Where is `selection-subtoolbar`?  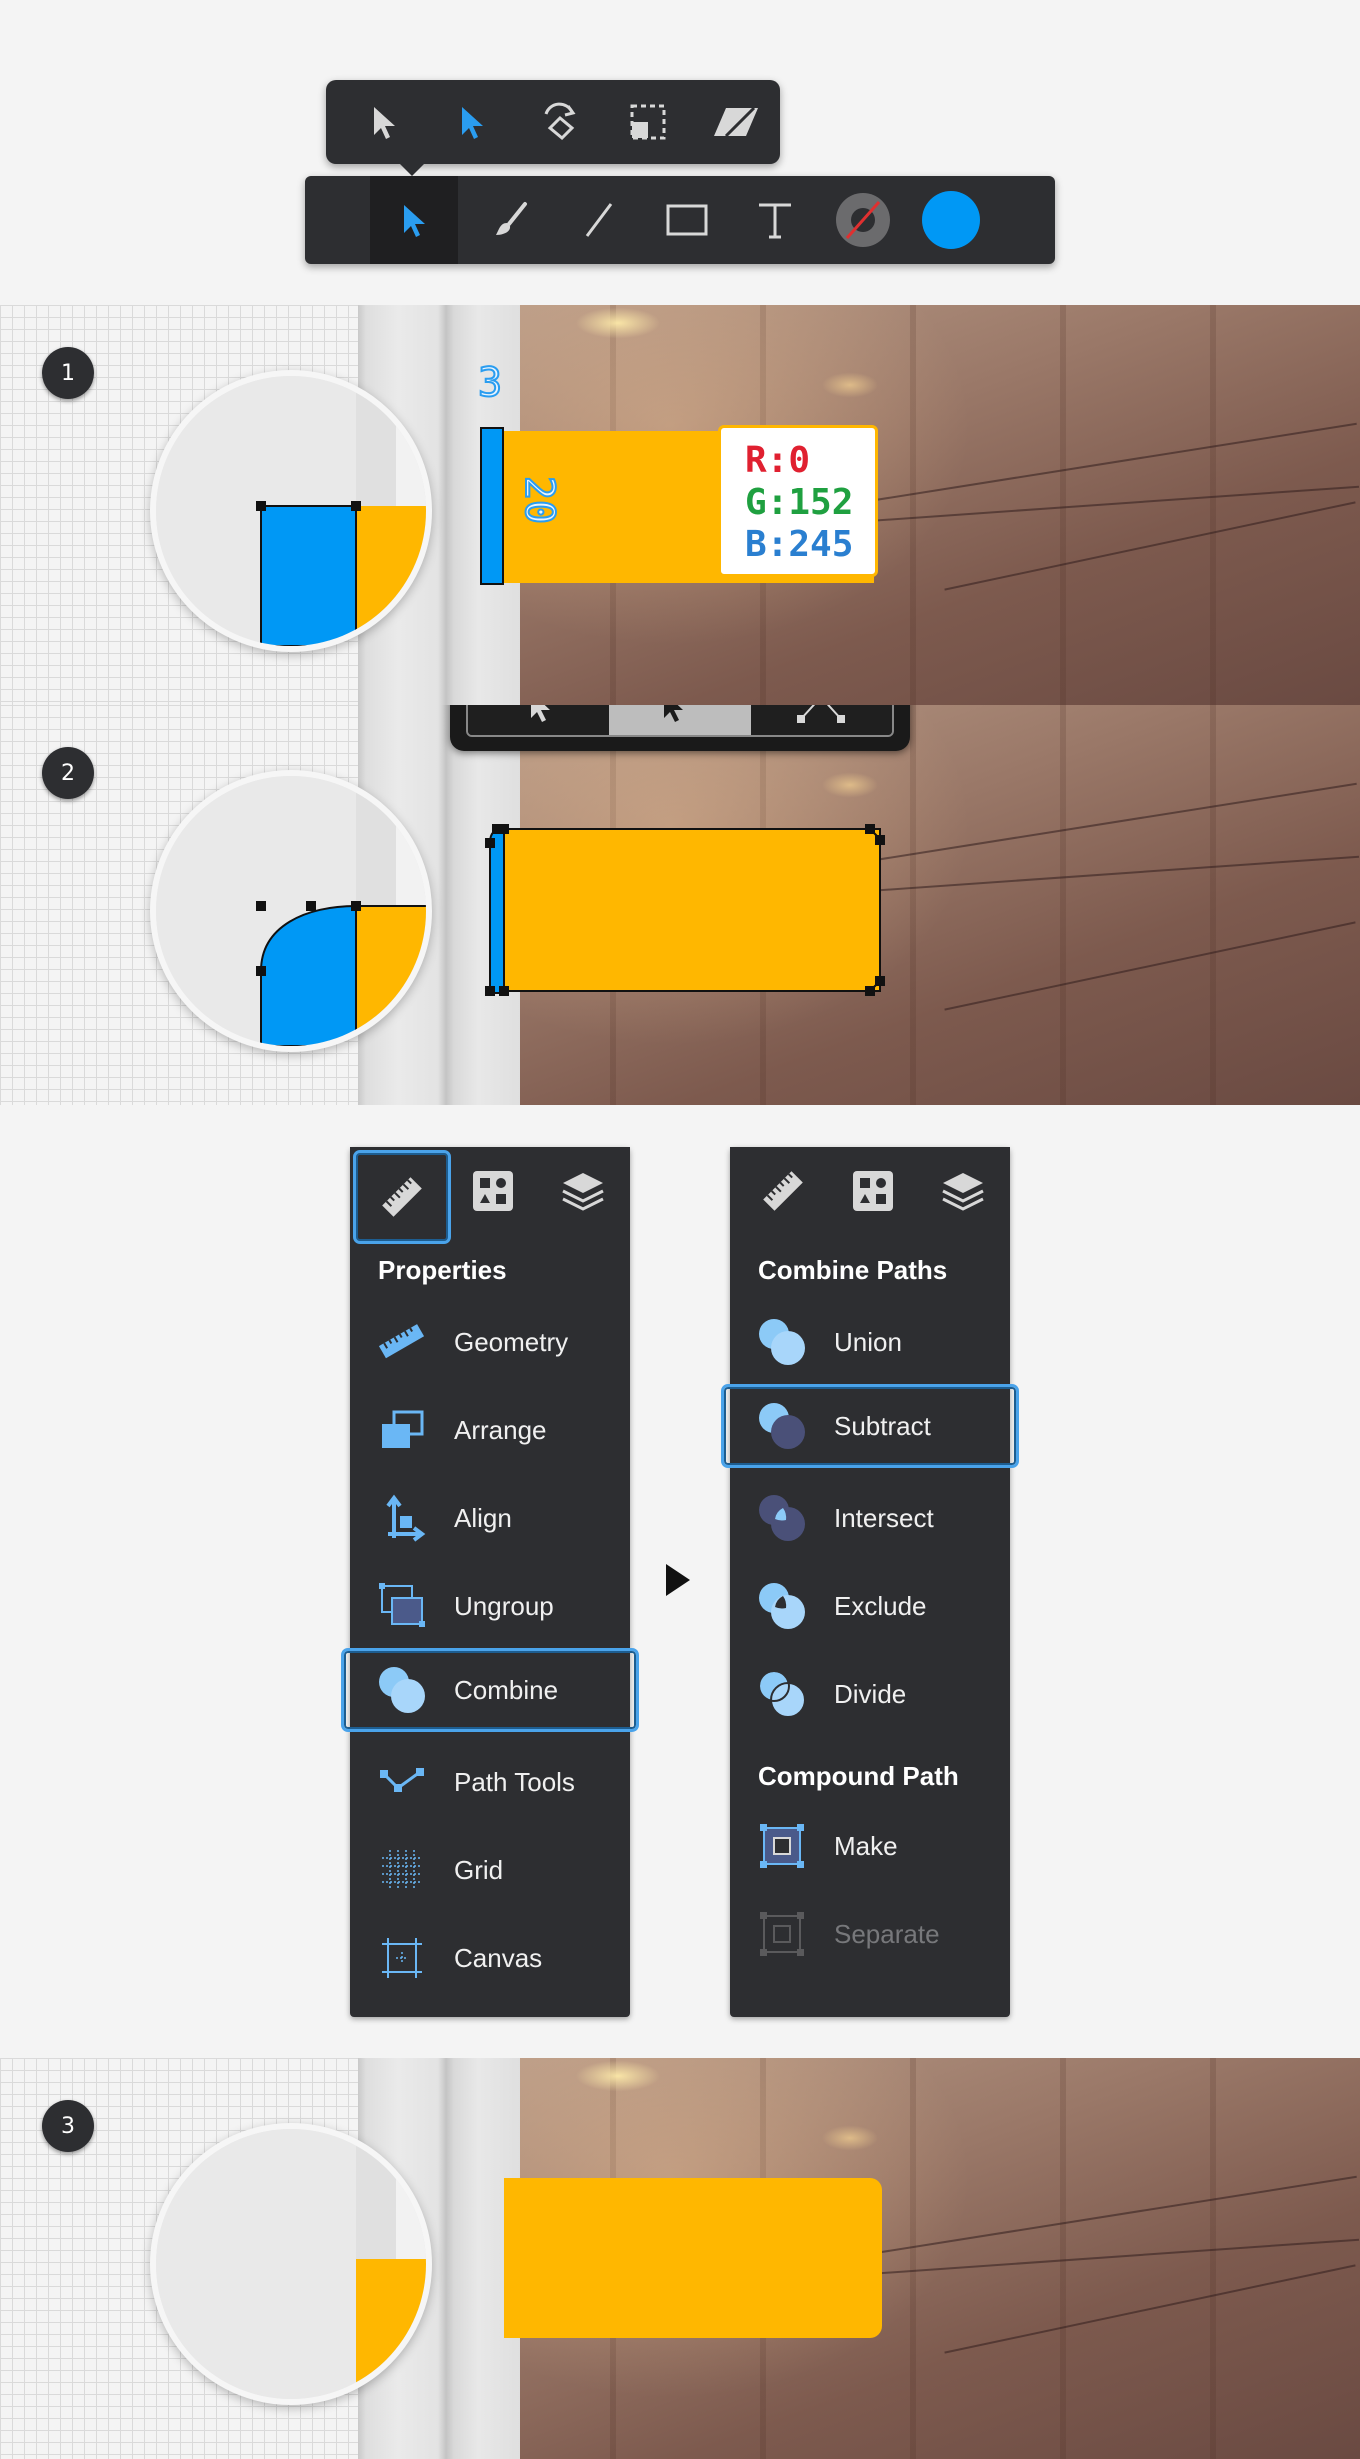 selection-subtoolbar is located at coordinates (553, 122).